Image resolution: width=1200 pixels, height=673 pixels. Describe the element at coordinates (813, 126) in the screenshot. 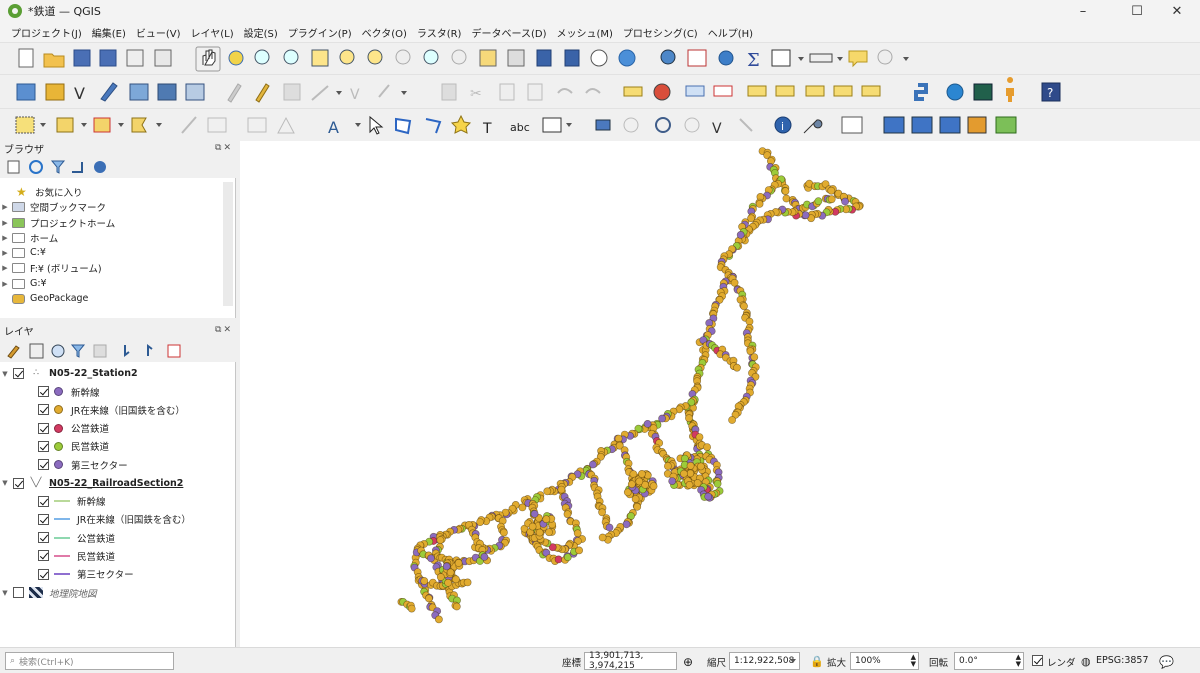

I see `wrench-icon` at that location.